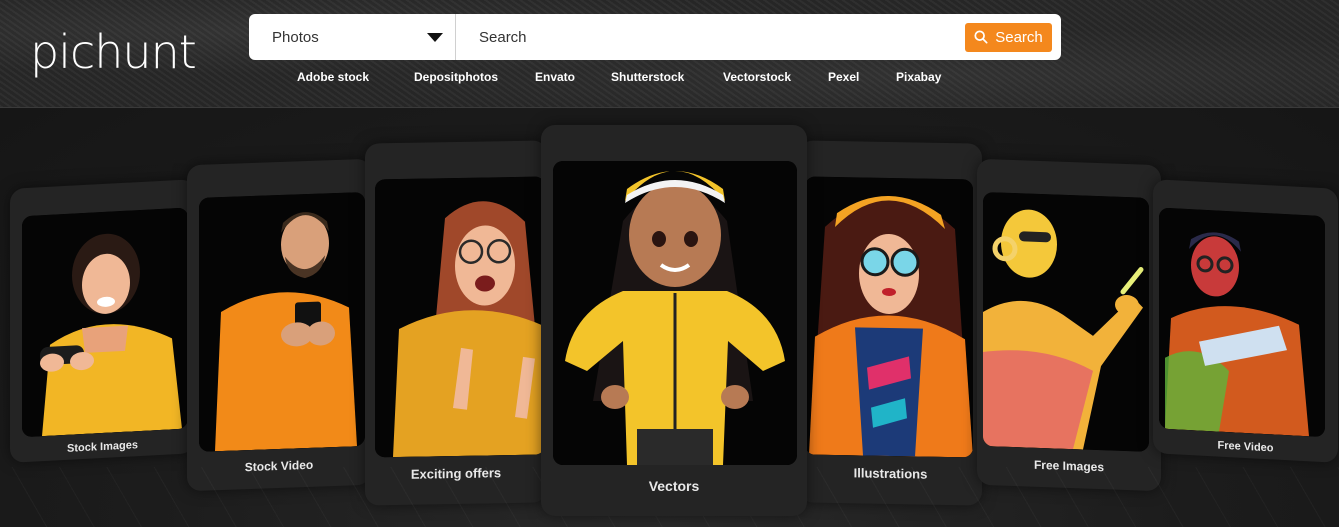 This screenshot has width=1339, height=527. Describe the element at coordinates (757, 77) in the screenshot. I see `source-link-vectorstock: Vectorstock` at that location.